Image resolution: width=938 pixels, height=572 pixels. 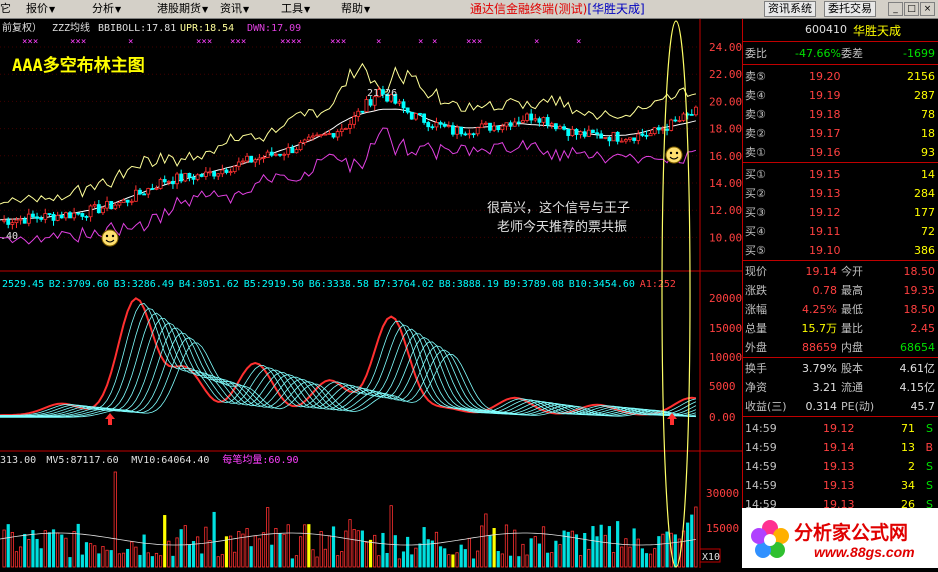 I want to click on watermark-logo: 分析家公式网 www.88gs.com, so click(x=840, y=538).